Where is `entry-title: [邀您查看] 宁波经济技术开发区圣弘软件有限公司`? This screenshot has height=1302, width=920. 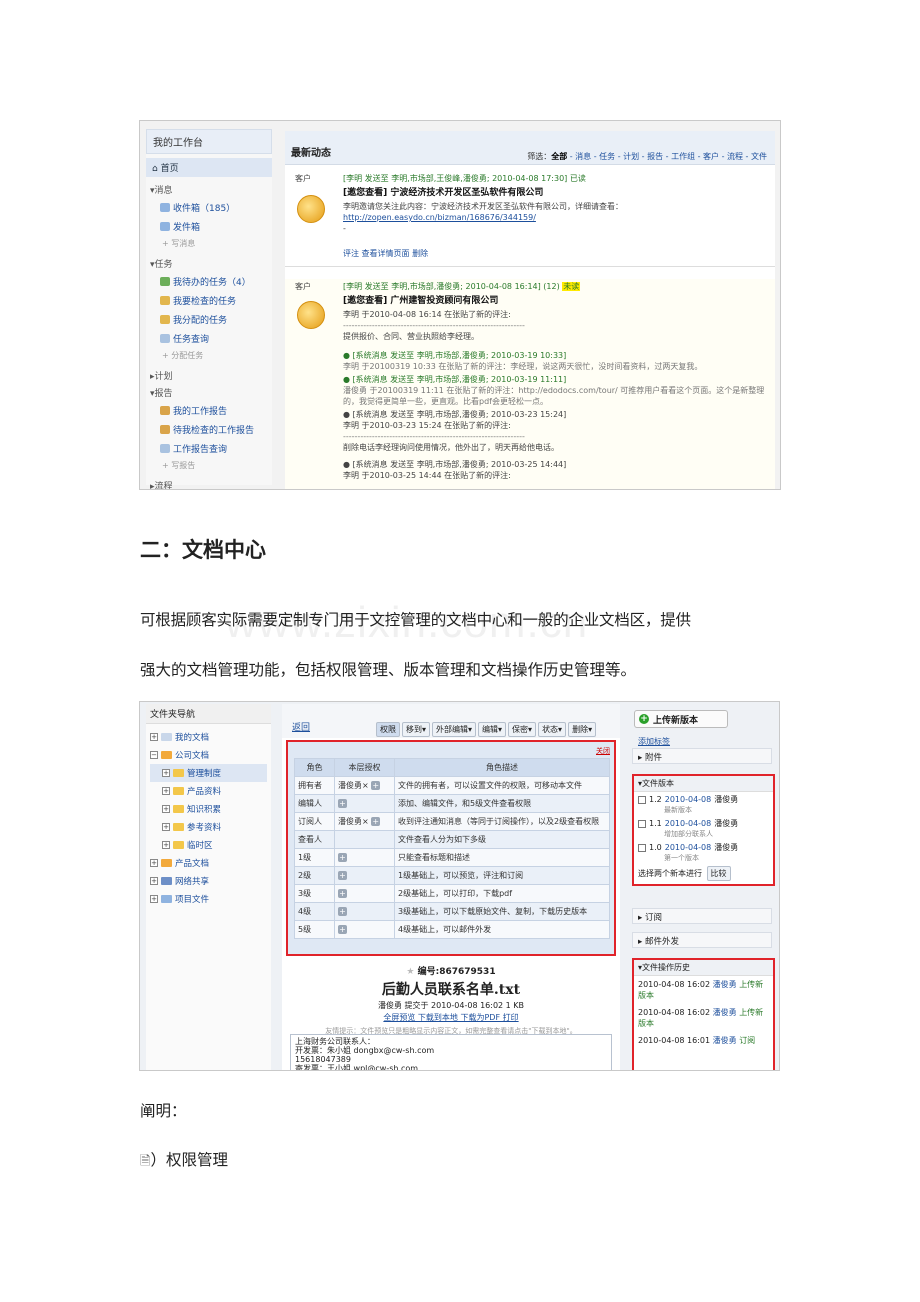 entry-title: [邀您查看] 宁波经济技术开发区圣弘软件有限公司 is located at coordinates (556, 193).